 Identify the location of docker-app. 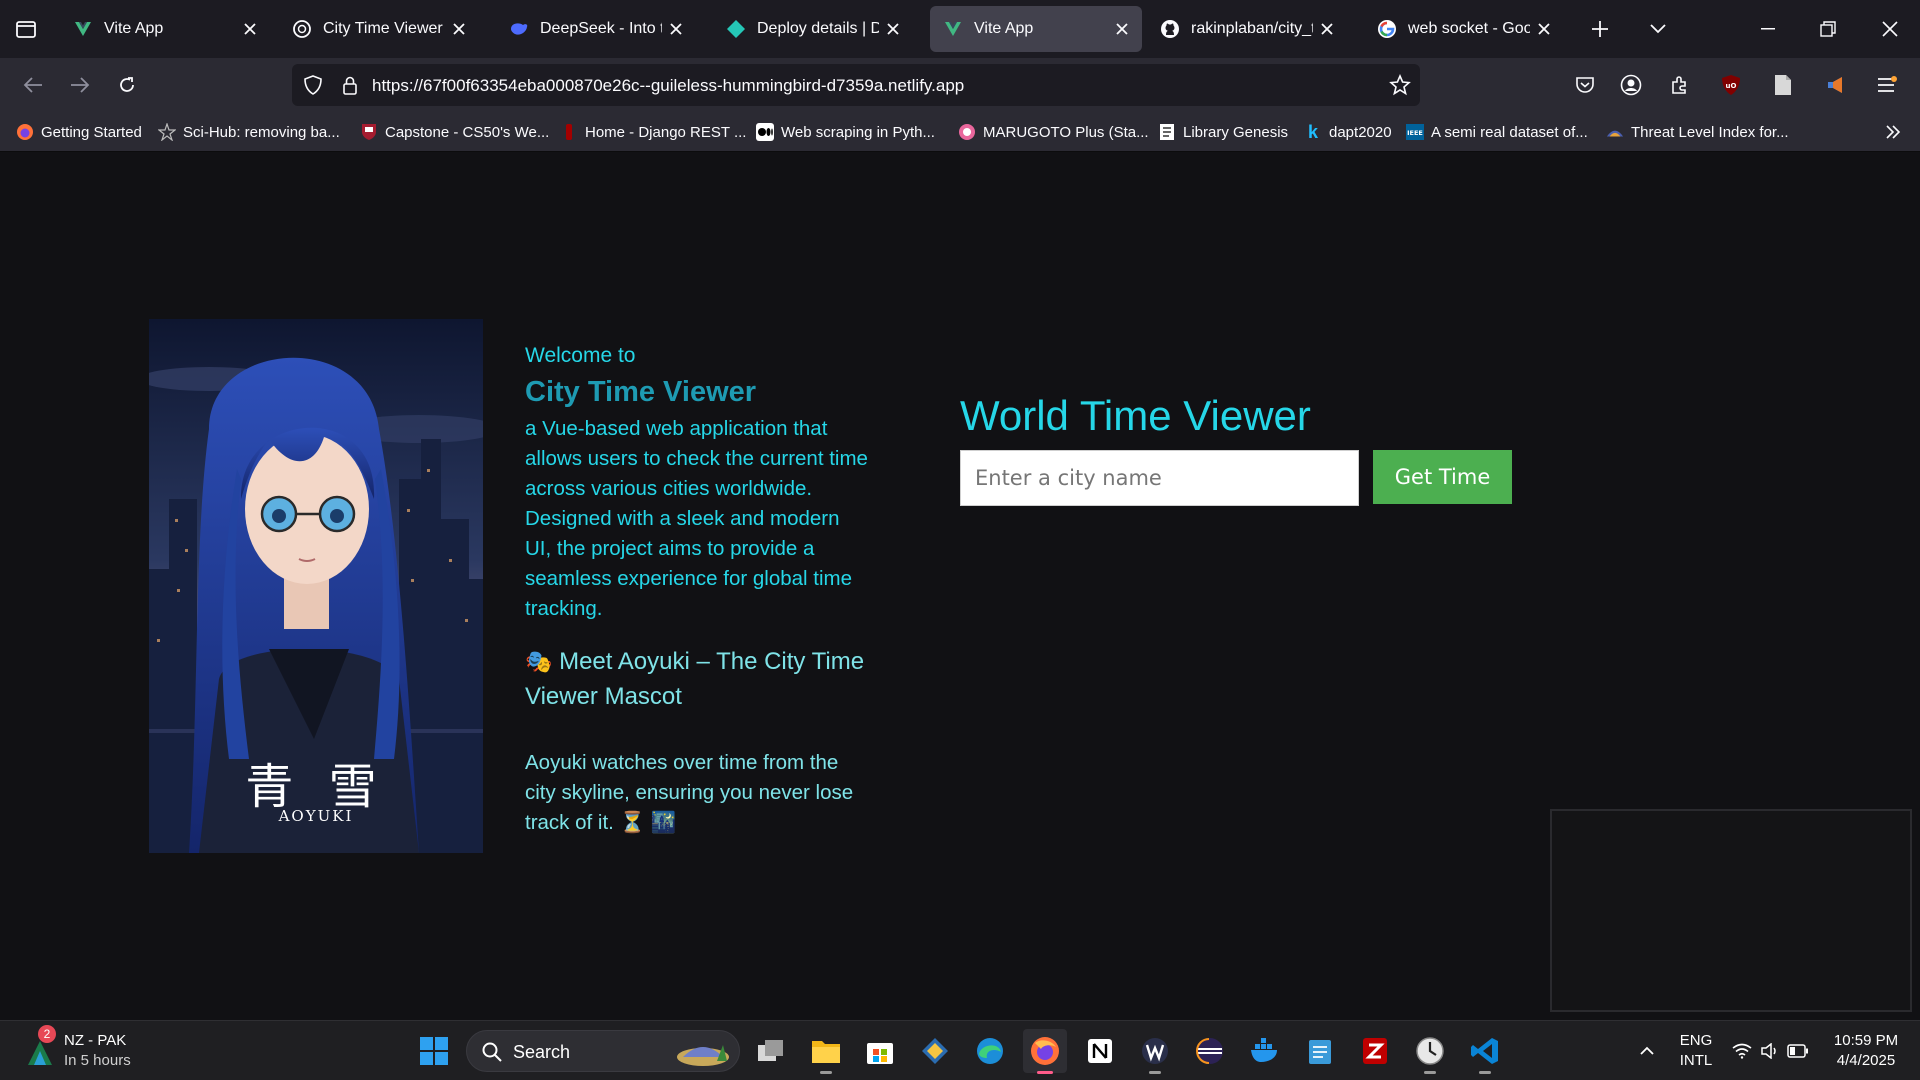
(1265, 1051).